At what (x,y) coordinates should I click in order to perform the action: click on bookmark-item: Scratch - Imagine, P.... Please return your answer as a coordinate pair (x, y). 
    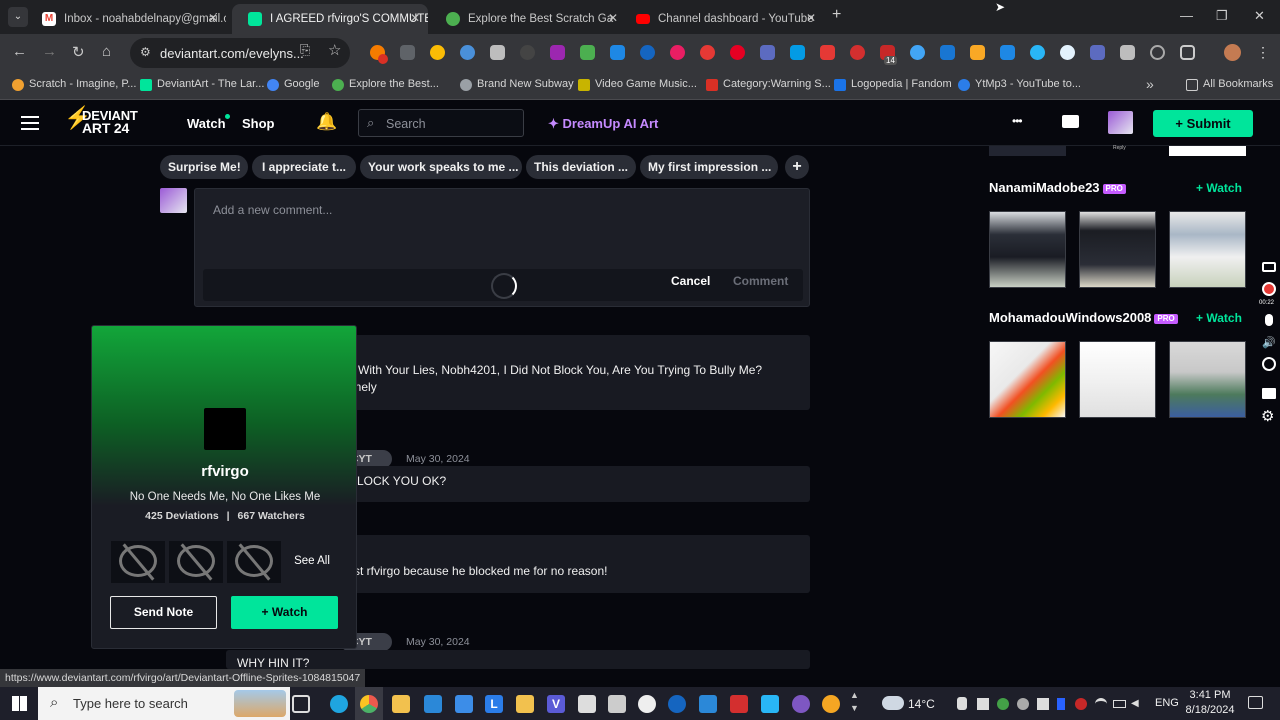
    Looking at the image, I should click on (74, 84).